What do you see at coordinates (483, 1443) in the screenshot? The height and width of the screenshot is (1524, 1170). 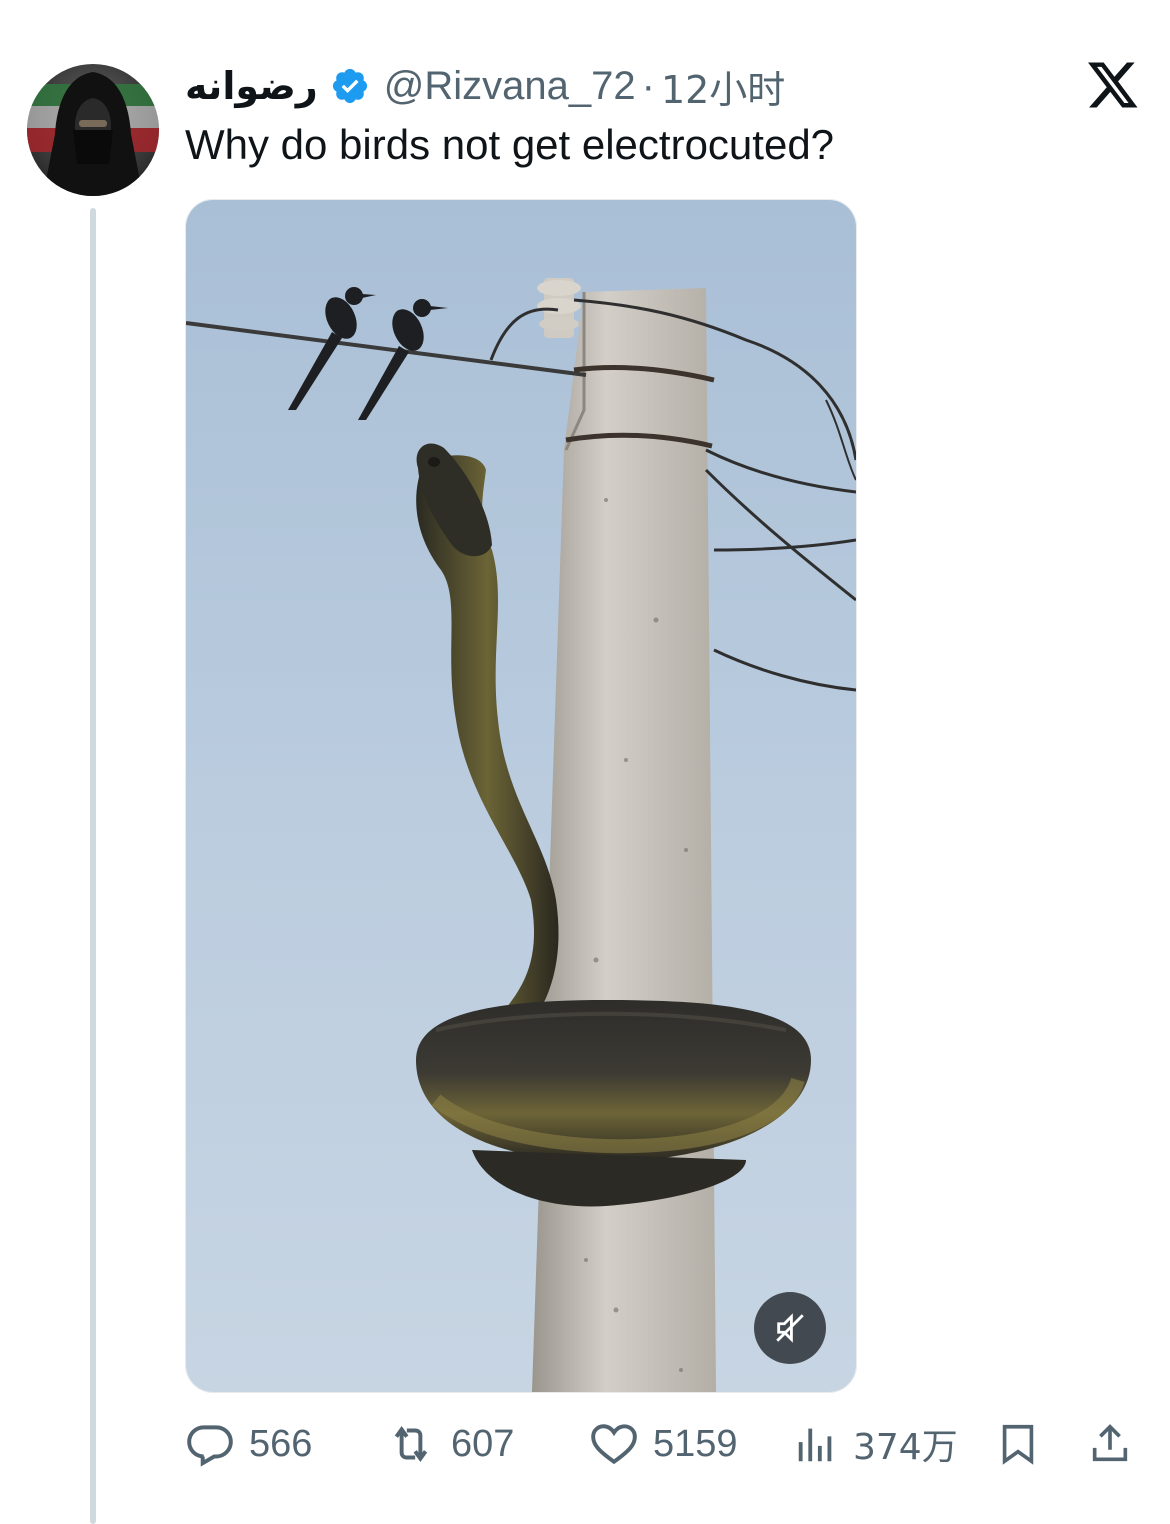 I see `retweet-count: 607` at bounding box center [483, 1443].